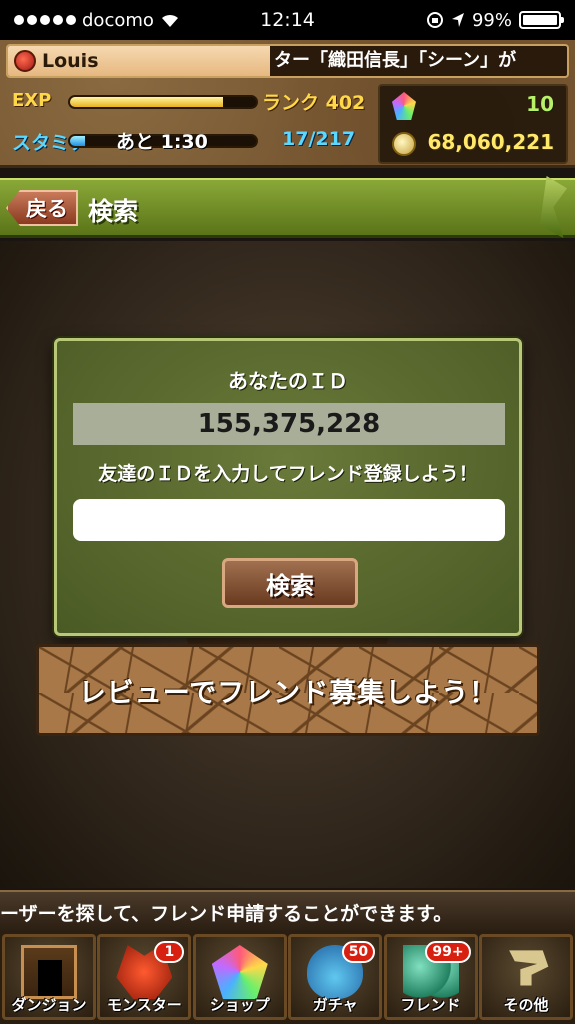 The height and width of the screenshot is (1024, 575). Describe the element at coordinates (434, 20) in the screenshot. I see `orientation-lock-icon` at that location.